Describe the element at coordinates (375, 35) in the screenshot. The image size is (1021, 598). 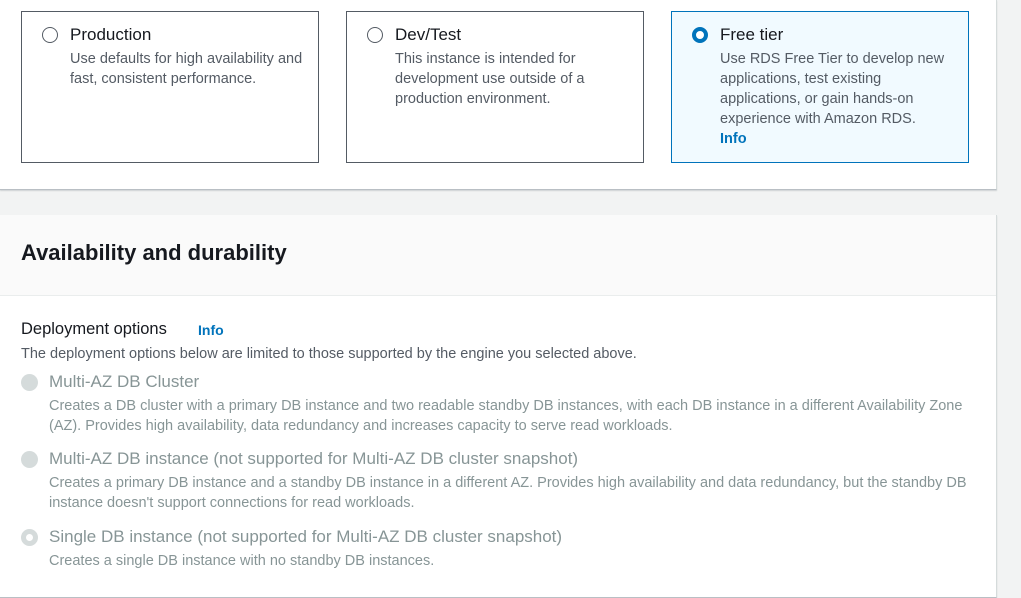
I see `dev-test-radio` at that location.